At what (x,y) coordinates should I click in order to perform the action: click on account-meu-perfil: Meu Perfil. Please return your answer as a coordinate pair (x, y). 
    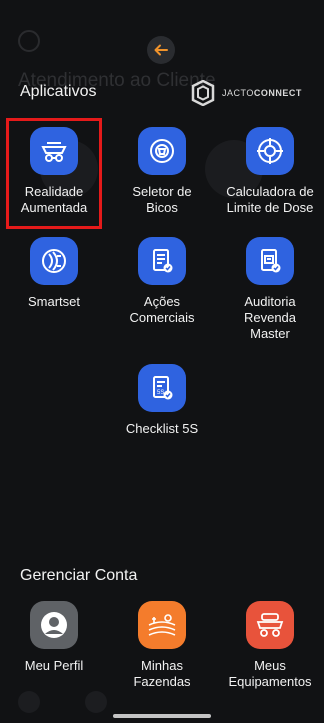
    Looking at the image, I should click on (54, 637).